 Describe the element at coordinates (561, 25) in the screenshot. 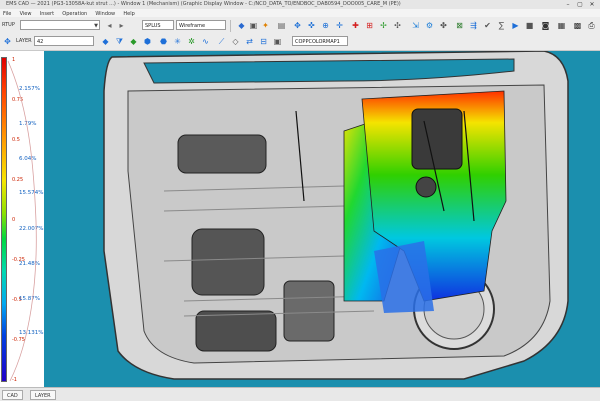

I see `clipboard-icon: ▦` at that location.